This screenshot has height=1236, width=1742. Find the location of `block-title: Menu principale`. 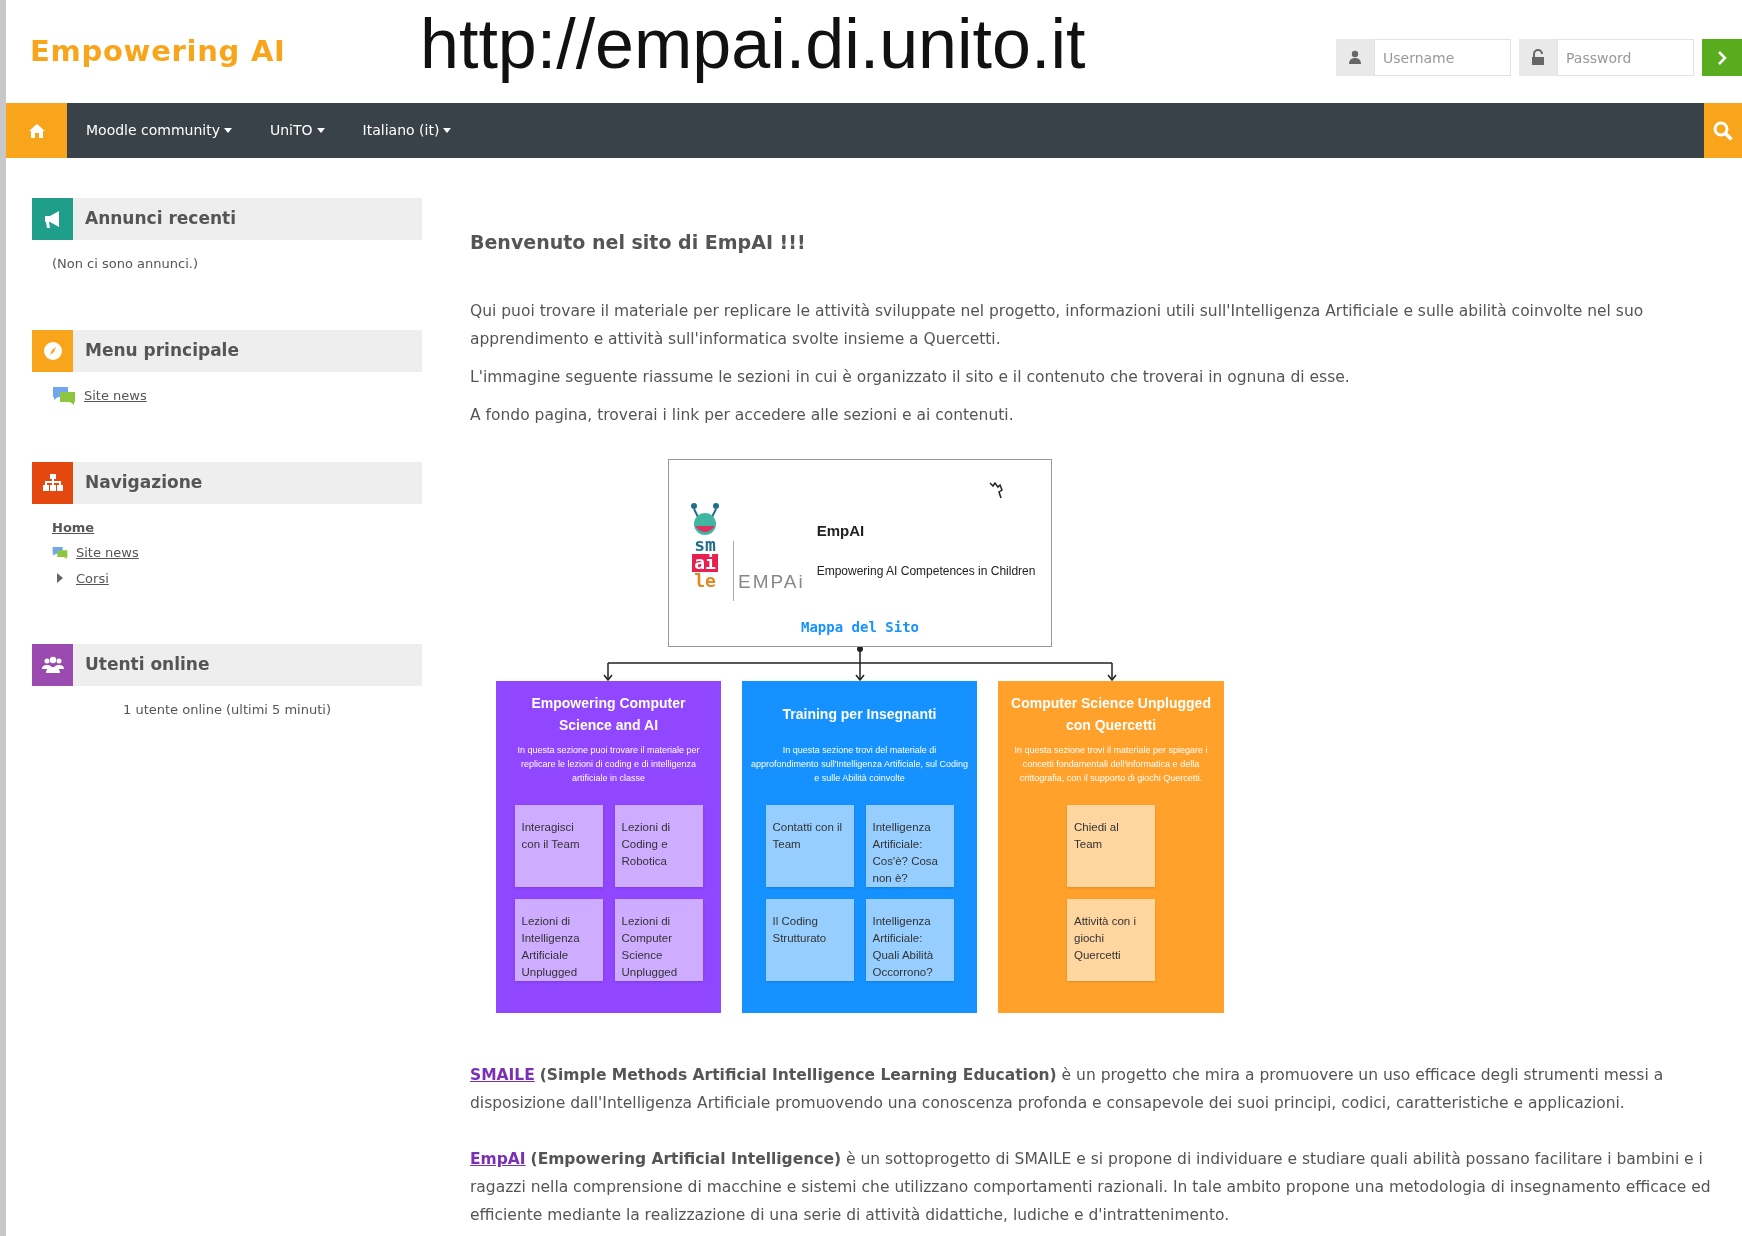

block-title: Menu principale is located at coordinates (162, 350).